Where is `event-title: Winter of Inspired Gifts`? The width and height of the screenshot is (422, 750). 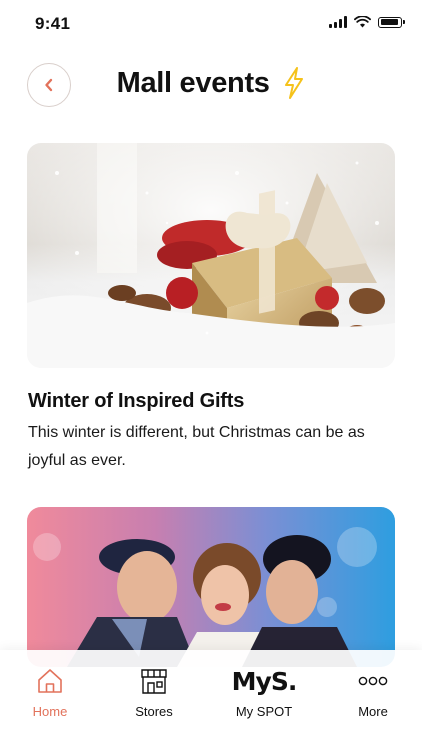
event-title: Winter of Inspired Gifts is located at coordinates (136, 401).